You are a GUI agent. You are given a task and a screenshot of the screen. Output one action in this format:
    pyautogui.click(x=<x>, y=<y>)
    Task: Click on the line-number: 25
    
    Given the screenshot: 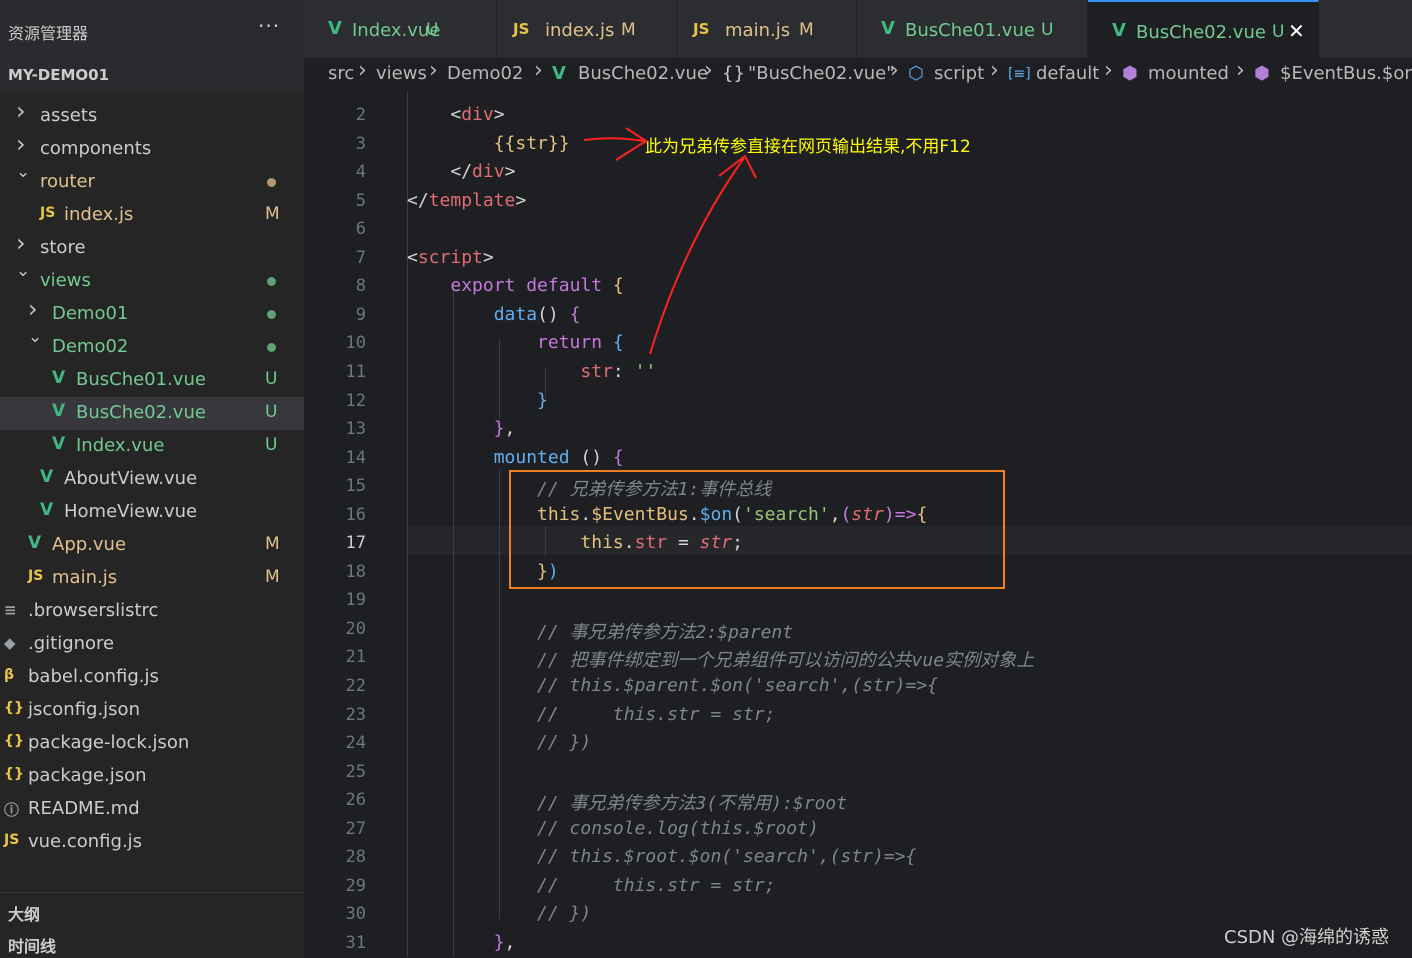 What is the action you would take?
    pyautogui.click(x=355, y=771)
    